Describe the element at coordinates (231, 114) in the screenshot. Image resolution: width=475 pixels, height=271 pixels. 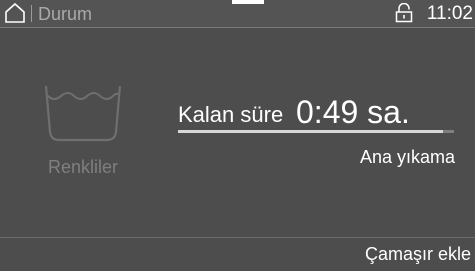
I see `remaining-time-label: Kalan süre` at that location.